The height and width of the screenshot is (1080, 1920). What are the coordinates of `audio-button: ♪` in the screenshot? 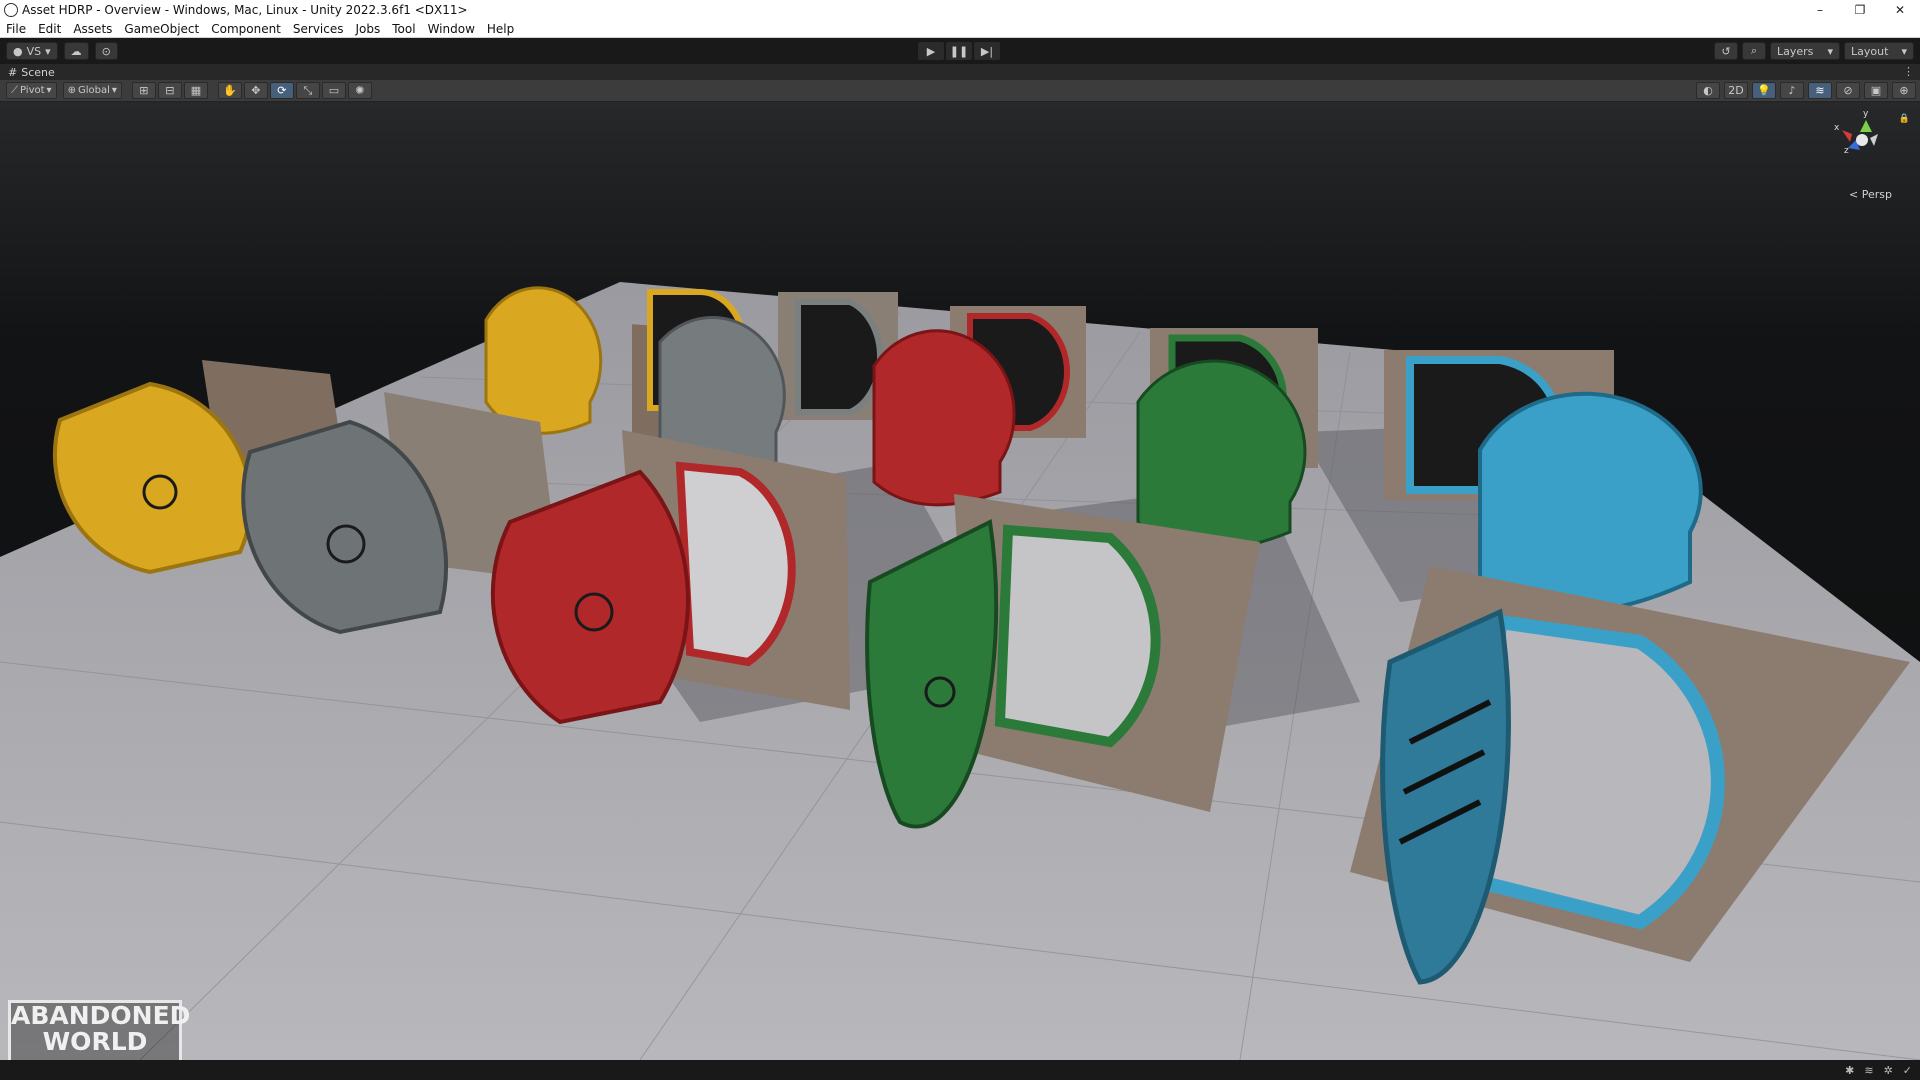 It's located at (1792, 90).